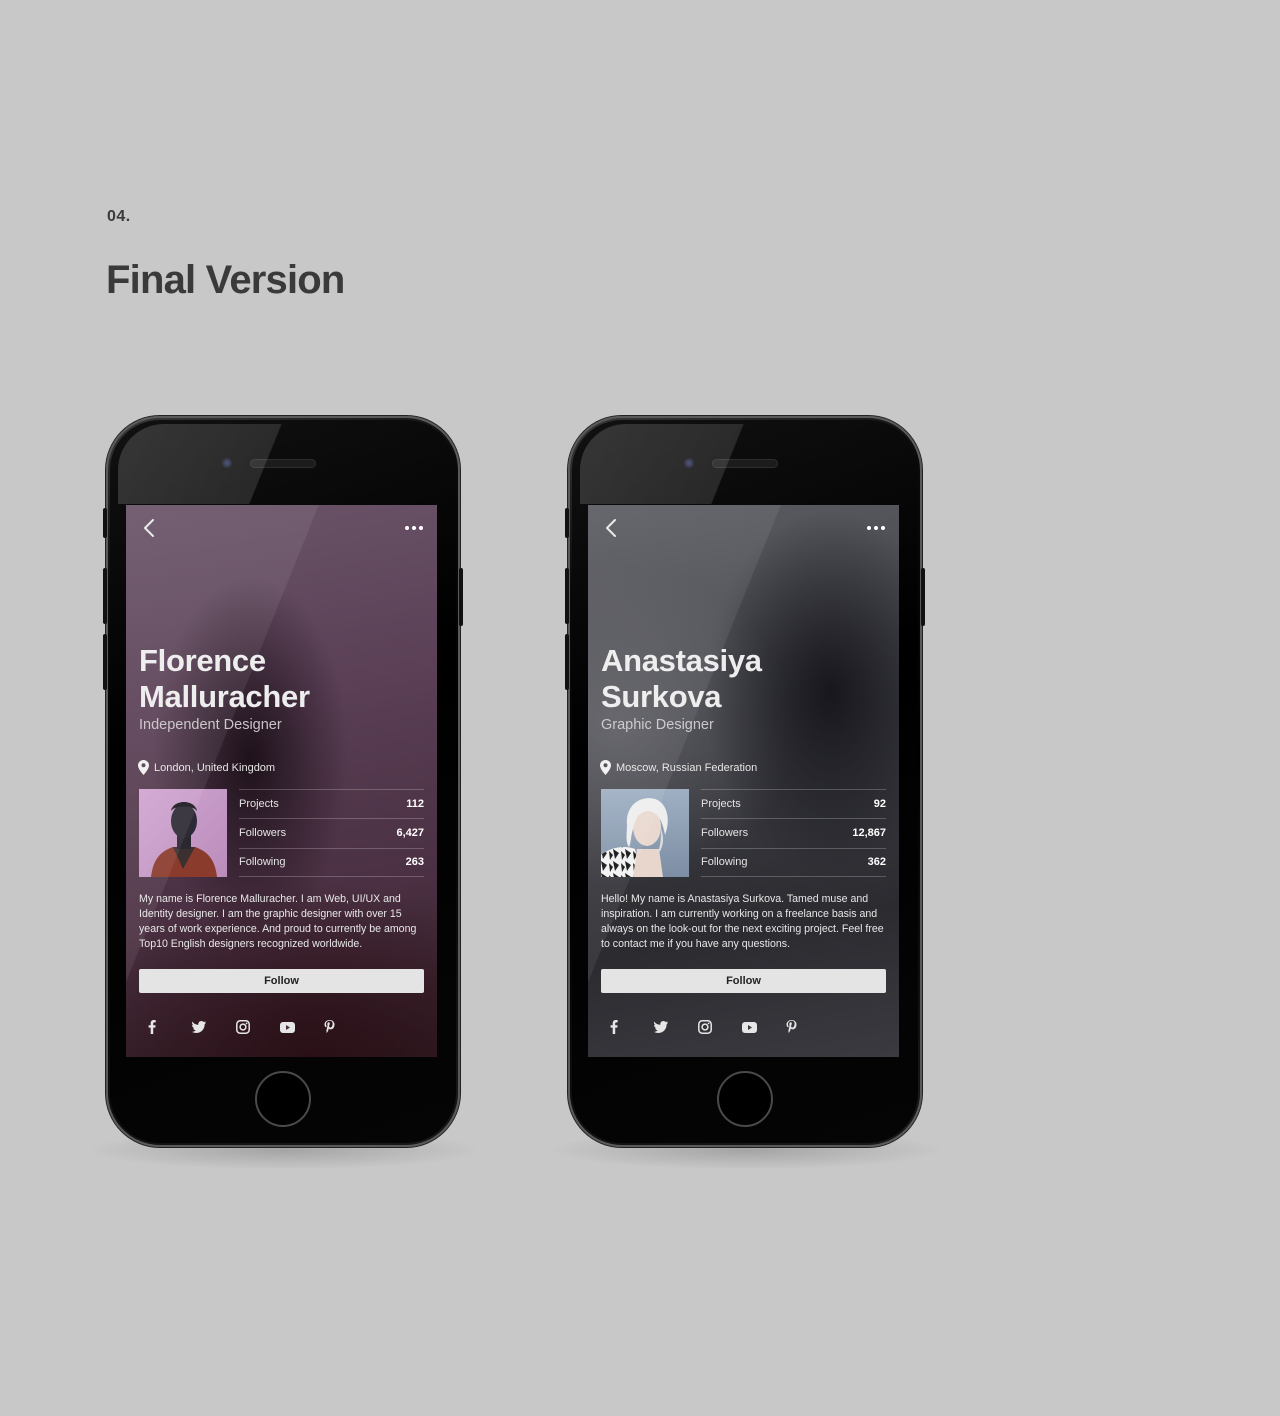  Describe the element at coordinates (415, 804) in the screenshot. I see `stat-value: 112` at that location.